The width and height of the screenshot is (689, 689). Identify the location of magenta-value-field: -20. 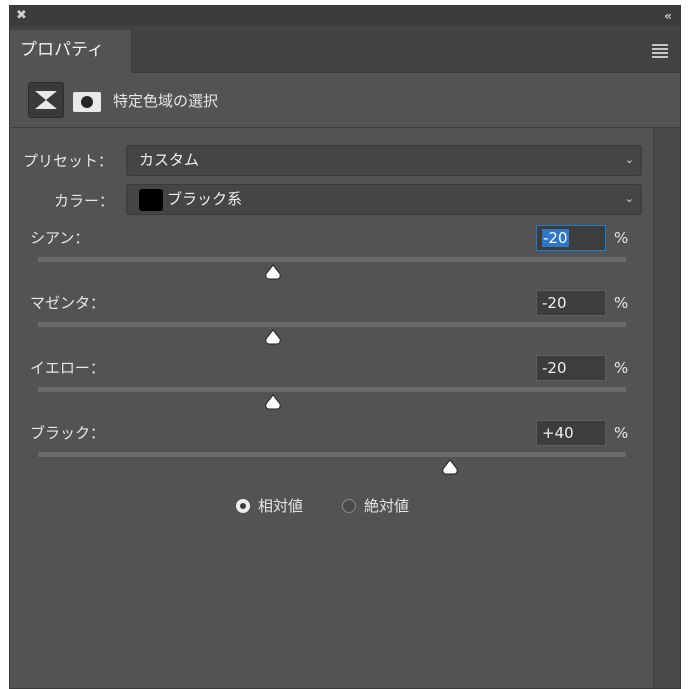
(571, 303).